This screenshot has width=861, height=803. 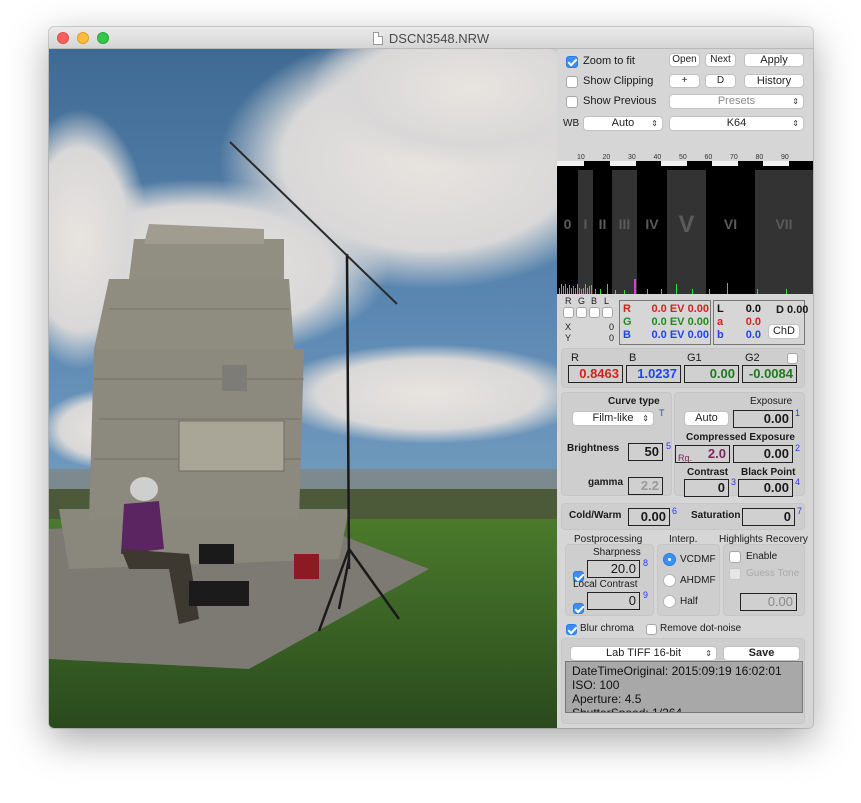 What do you see at coordinates (567, 224) in the screenshot?
I see `zone-label: 0` at bounding box center [567, 224].